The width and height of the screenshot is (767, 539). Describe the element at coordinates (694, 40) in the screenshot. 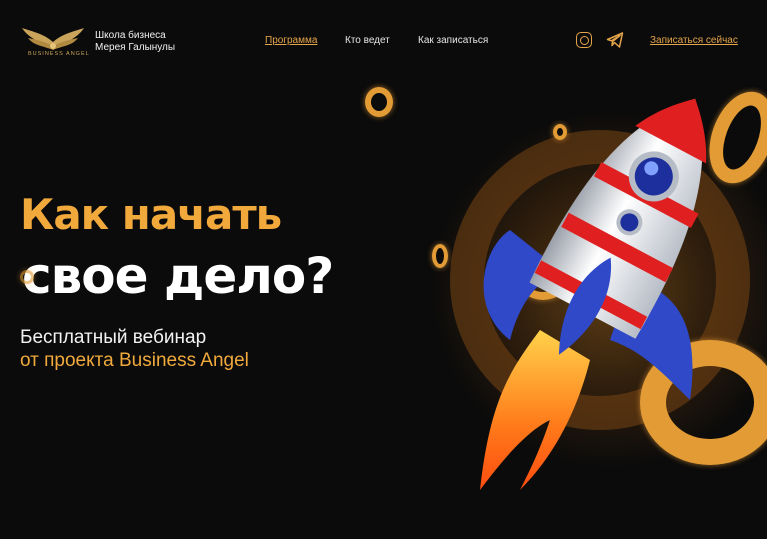

I see `register-now-link: Записаться сейчас` at that location.